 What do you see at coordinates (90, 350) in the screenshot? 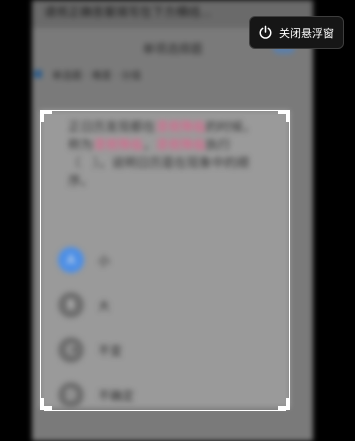
I see `option-c: C 不变` at bounding box center [90, 350].